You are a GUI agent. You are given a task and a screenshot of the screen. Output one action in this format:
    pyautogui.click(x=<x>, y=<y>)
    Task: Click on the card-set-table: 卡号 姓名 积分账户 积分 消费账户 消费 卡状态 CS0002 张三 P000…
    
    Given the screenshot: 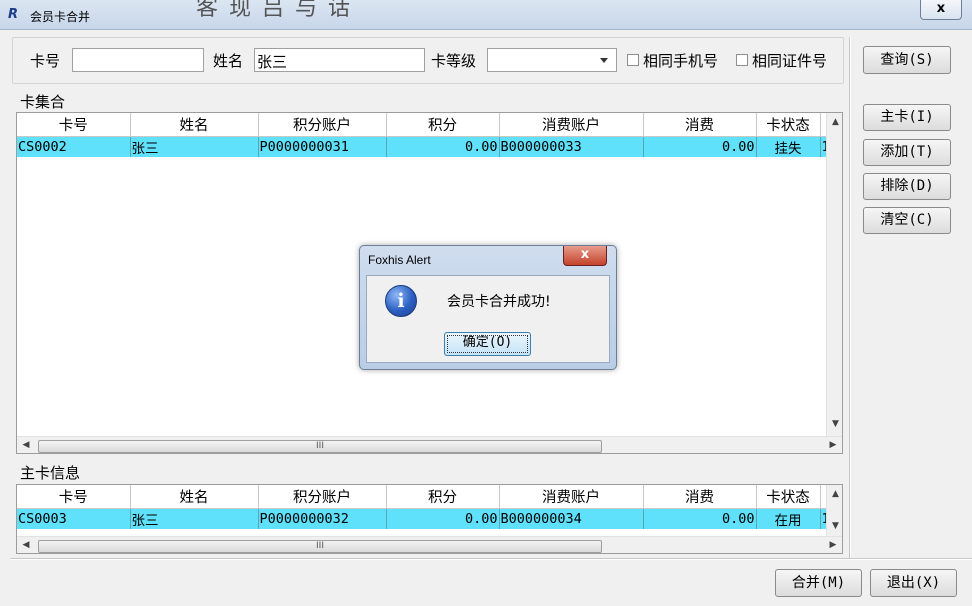 What is the action you would take?
    pyautogui.click(x=429, y=135)
    